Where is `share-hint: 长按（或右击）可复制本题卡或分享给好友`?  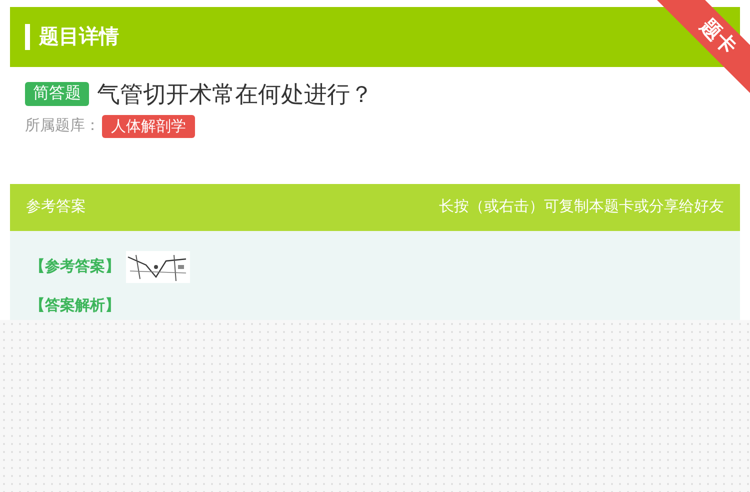 share-hint: 长按（或右击）可复制本题卡或分享给好友 is located at coordinates (581, 207).